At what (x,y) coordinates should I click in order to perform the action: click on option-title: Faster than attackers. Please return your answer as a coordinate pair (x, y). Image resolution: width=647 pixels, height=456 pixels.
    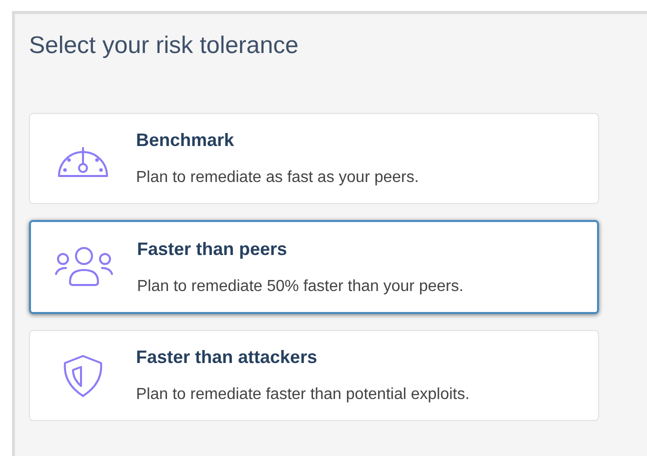
    Looking at the image, I should click on (227, 357).